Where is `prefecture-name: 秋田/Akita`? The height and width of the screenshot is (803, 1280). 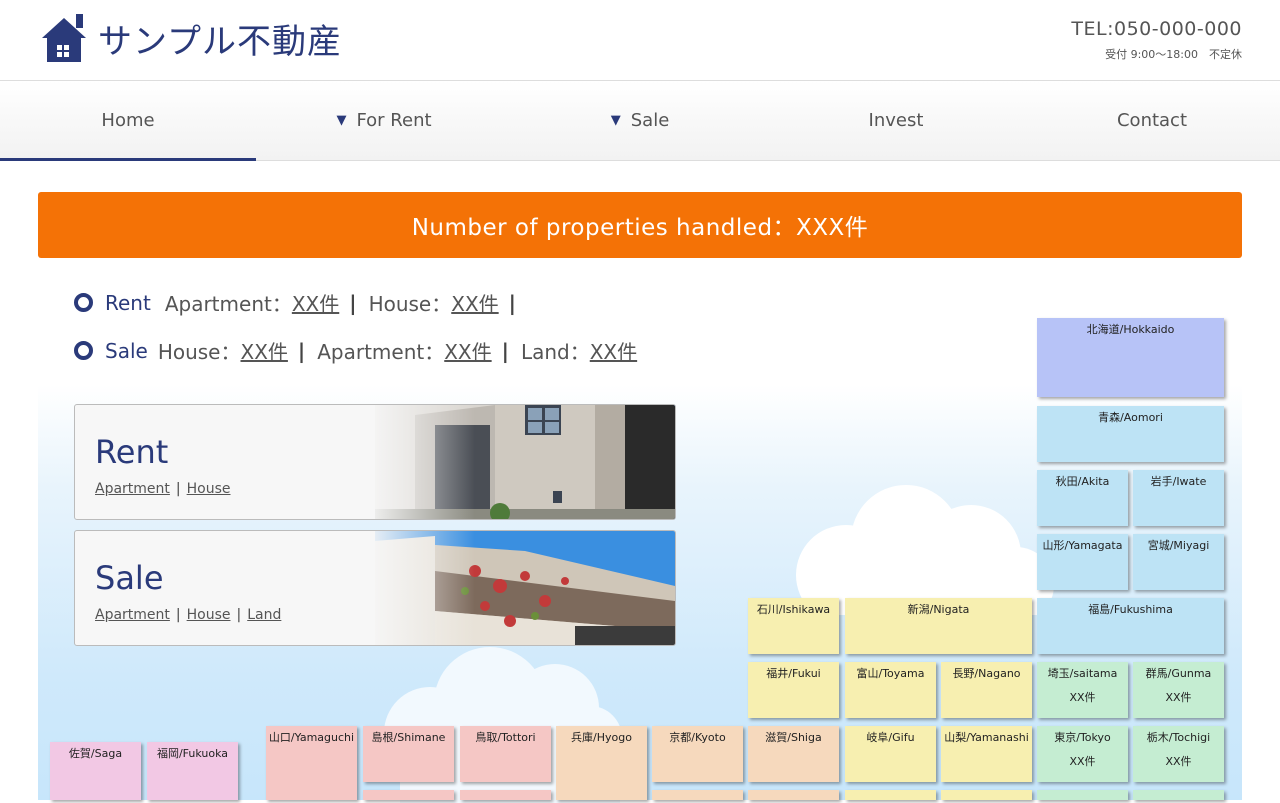
prefecture-name: 秋田/Akita is located at coordinates (1082, 481).